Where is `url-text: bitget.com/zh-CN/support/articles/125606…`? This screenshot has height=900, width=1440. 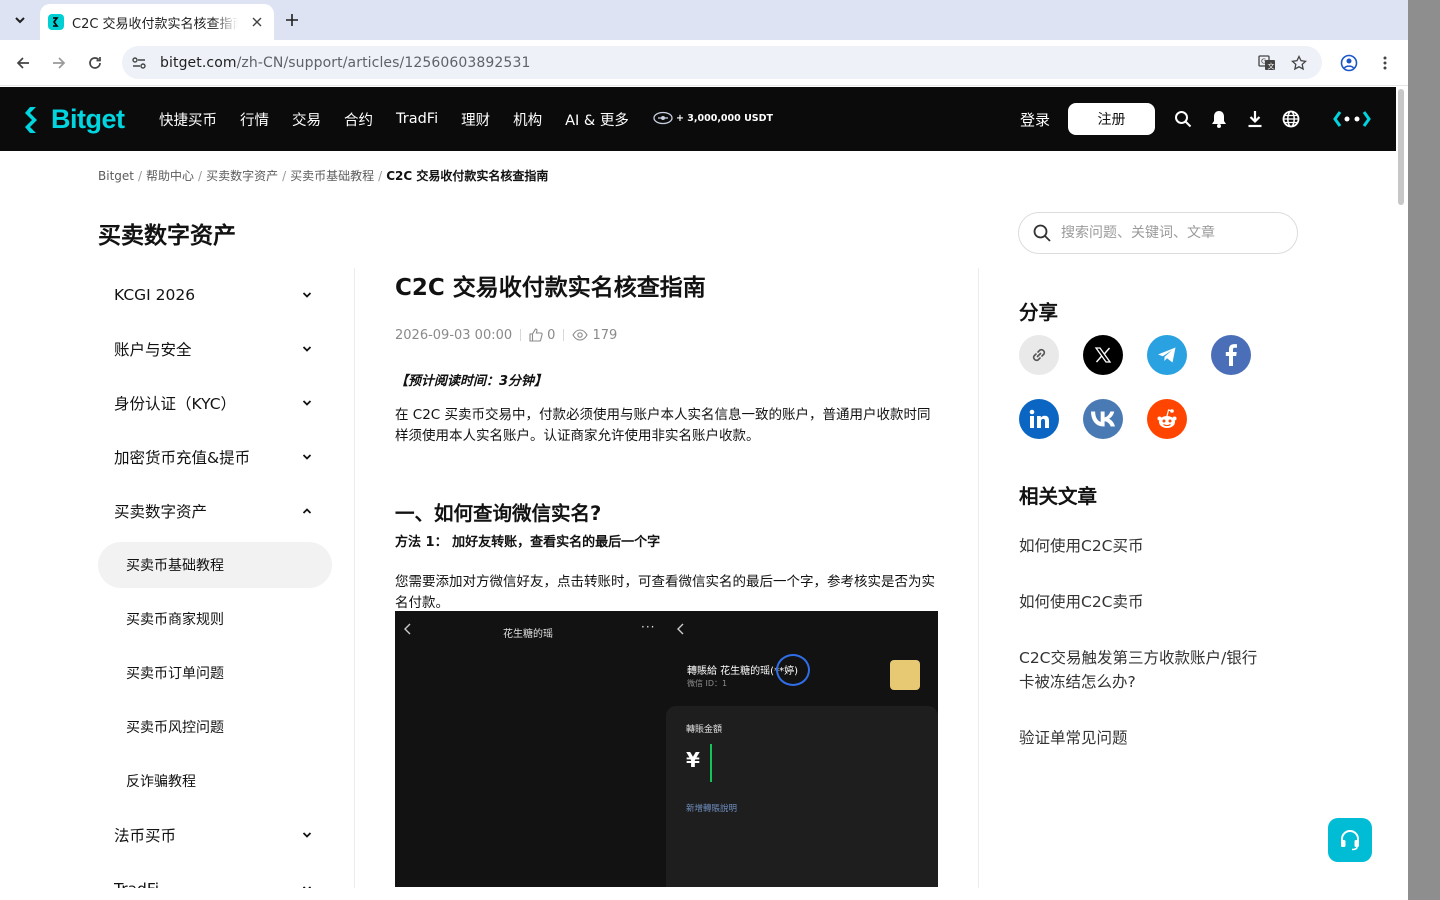
url-text: bitget.com/zh-CN/support/articles/125606… is located at coordinates (345, 63).